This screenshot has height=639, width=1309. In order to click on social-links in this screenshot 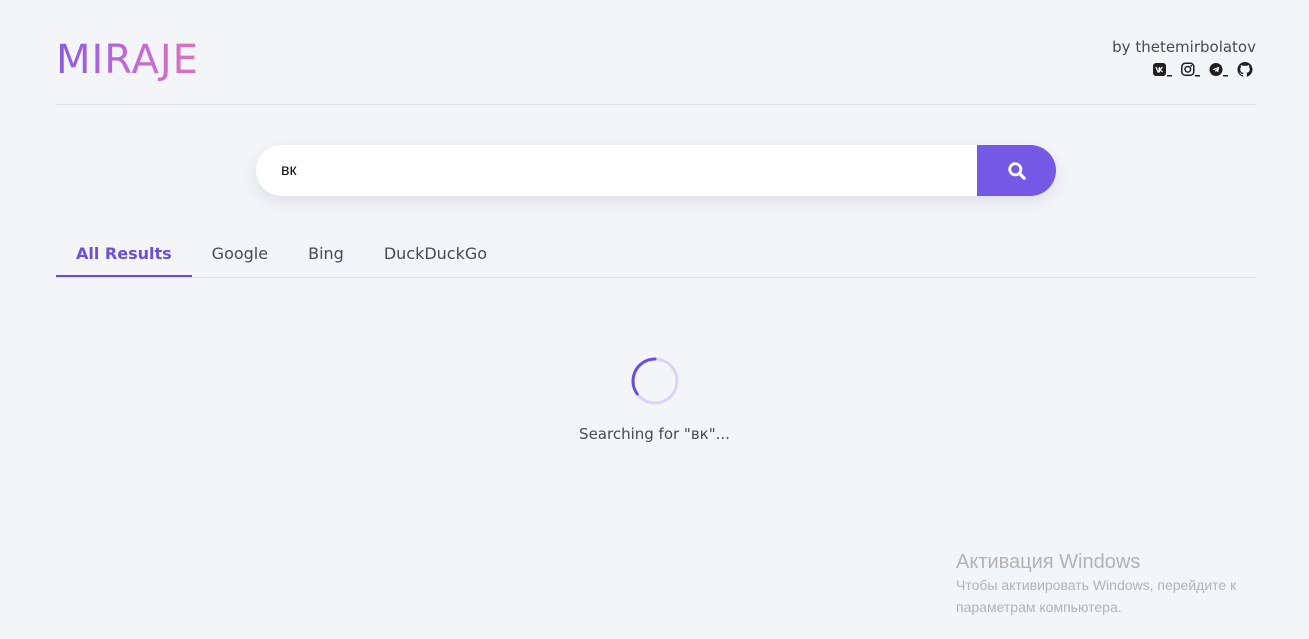, I will do `click(1184, 69)`.